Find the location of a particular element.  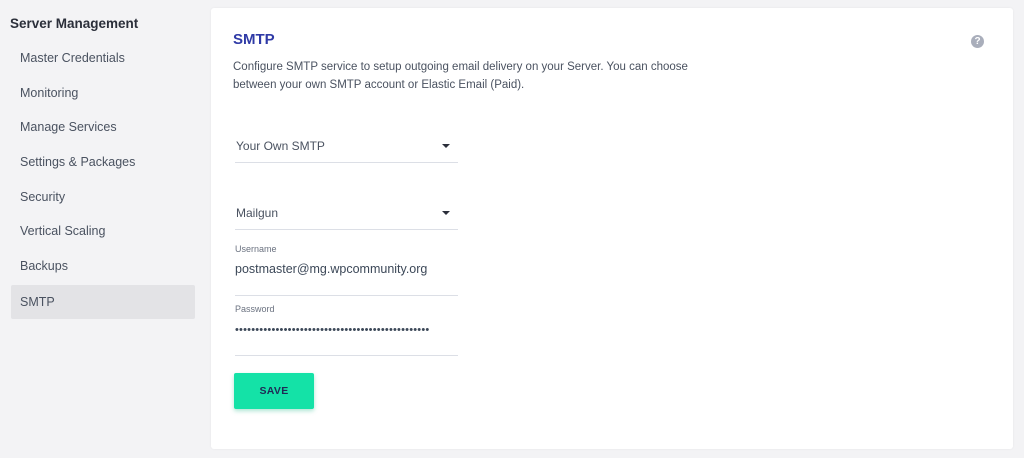

sidebar-title: Server Management is located at coordinates (74, 23).